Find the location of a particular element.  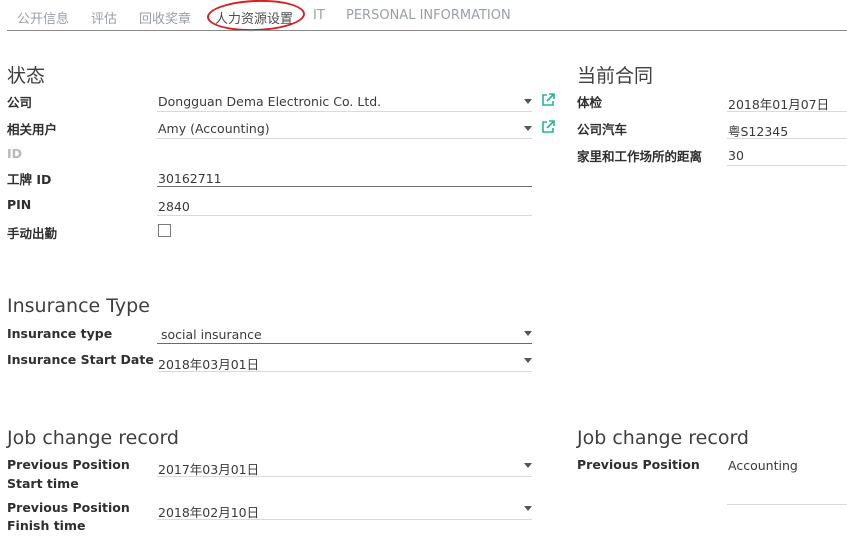

badge-id-label: 工牌 ID is located at coordinates (29, 179).